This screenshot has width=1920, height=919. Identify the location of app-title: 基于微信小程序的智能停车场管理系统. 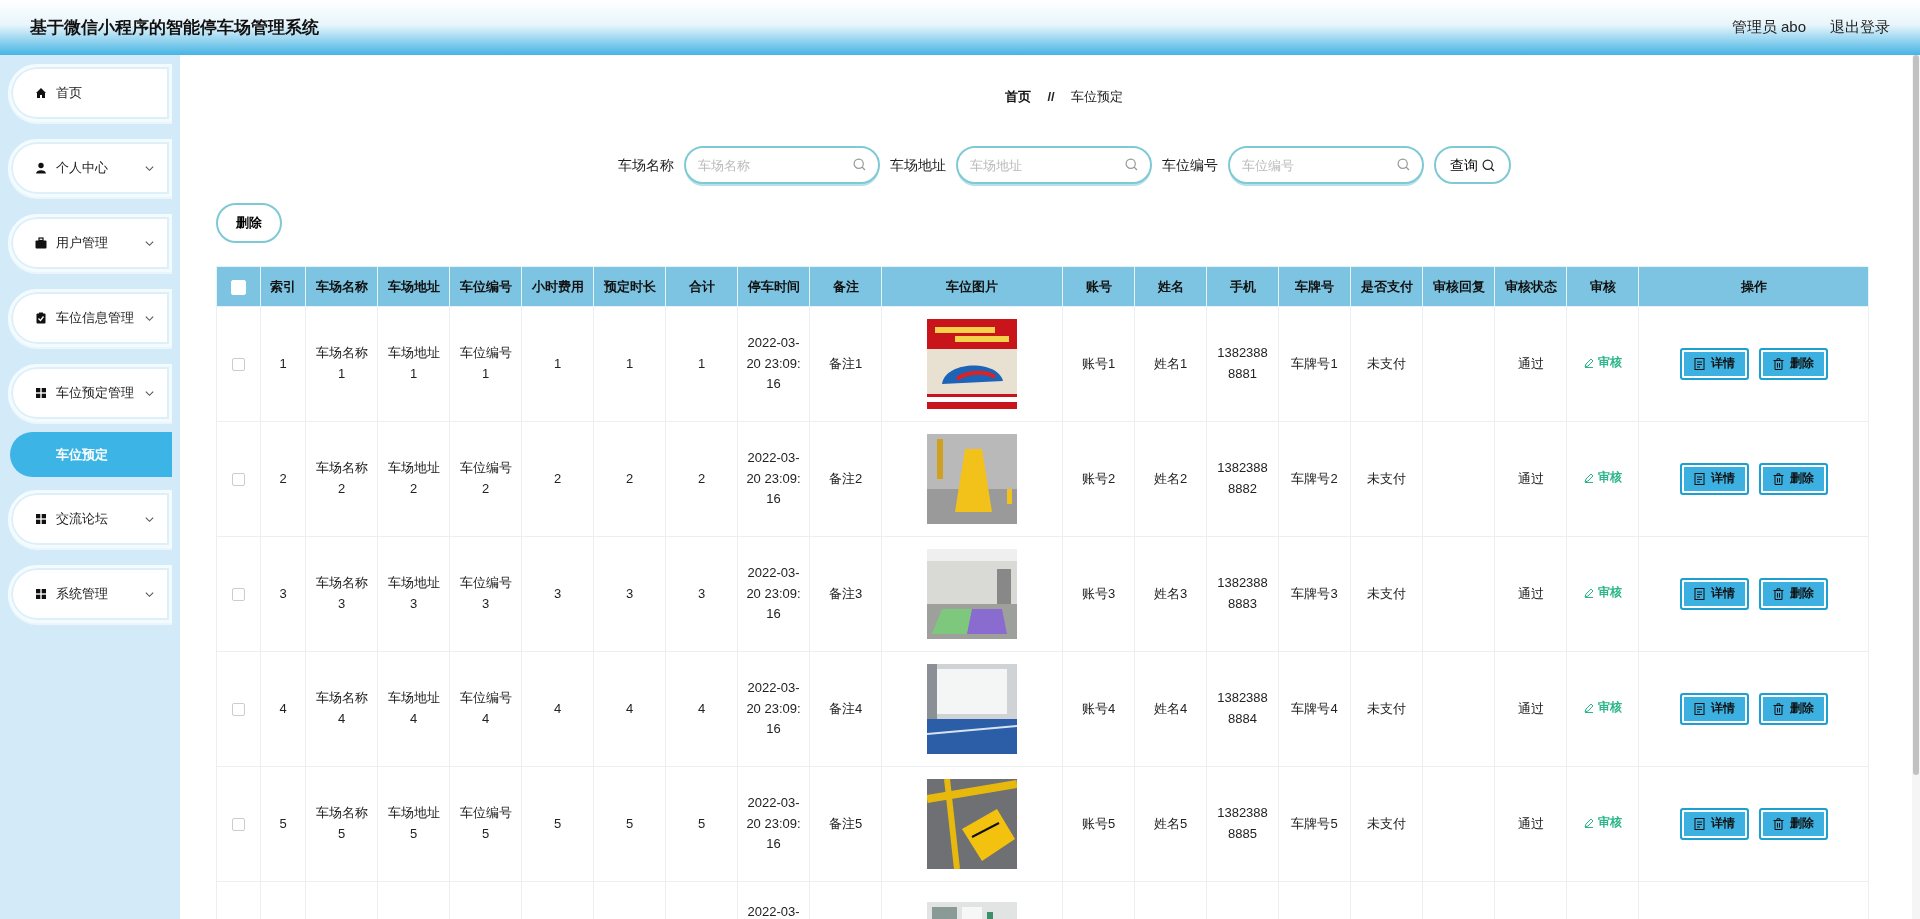
(174, 27).